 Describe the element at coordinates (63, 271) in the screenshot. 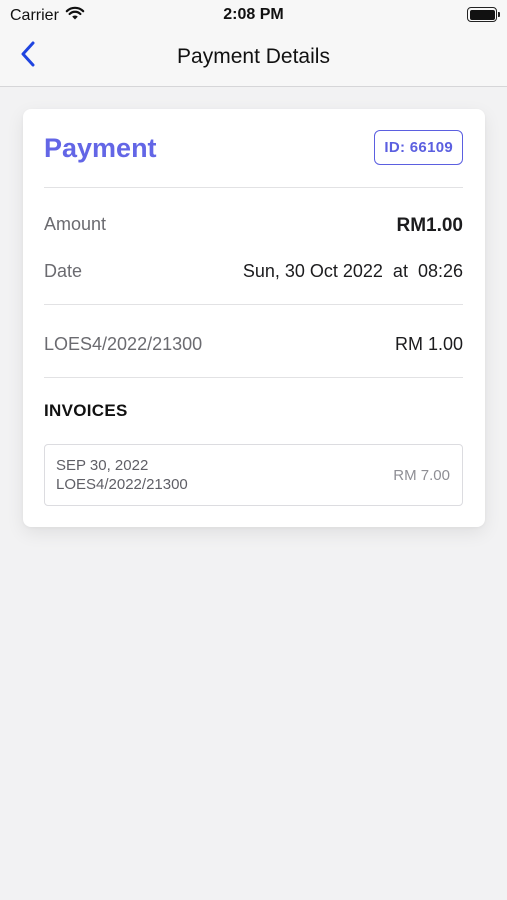

I see `date-label: Date` at that location.